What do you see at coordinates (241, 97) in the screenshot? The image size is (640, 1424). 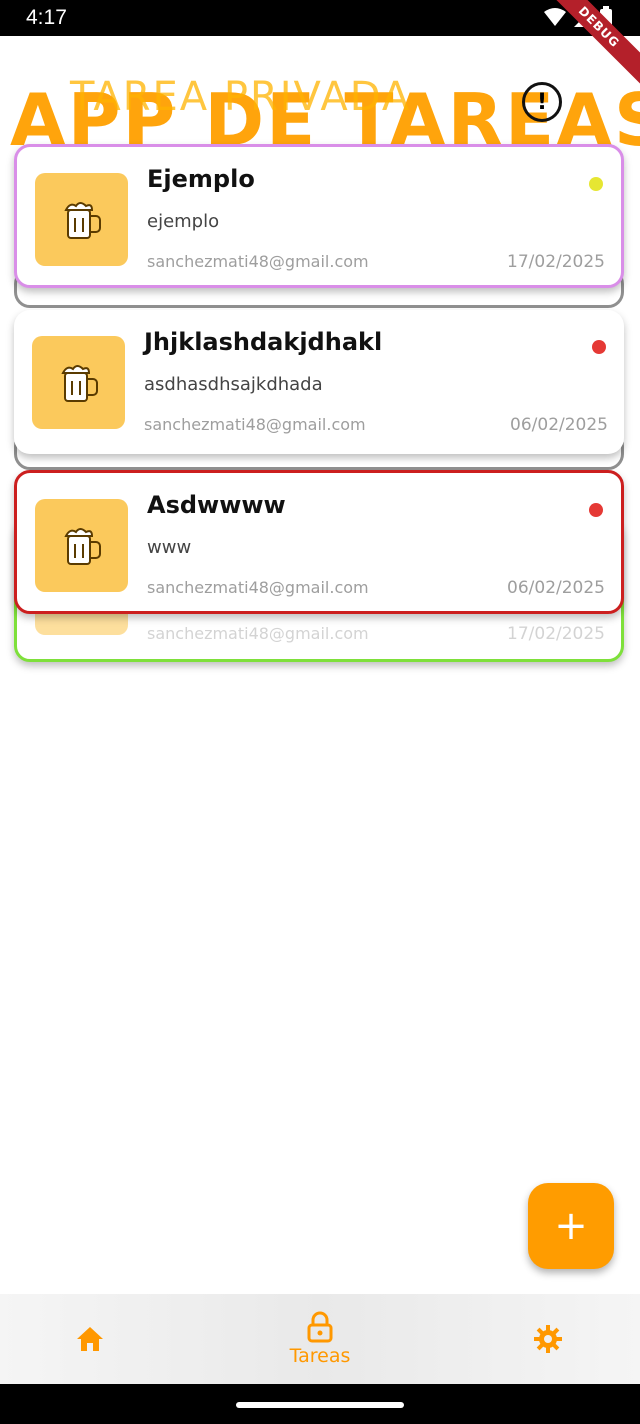 I see `screen-title: TAREA PRIVADA` at bounding box center [241, 97].